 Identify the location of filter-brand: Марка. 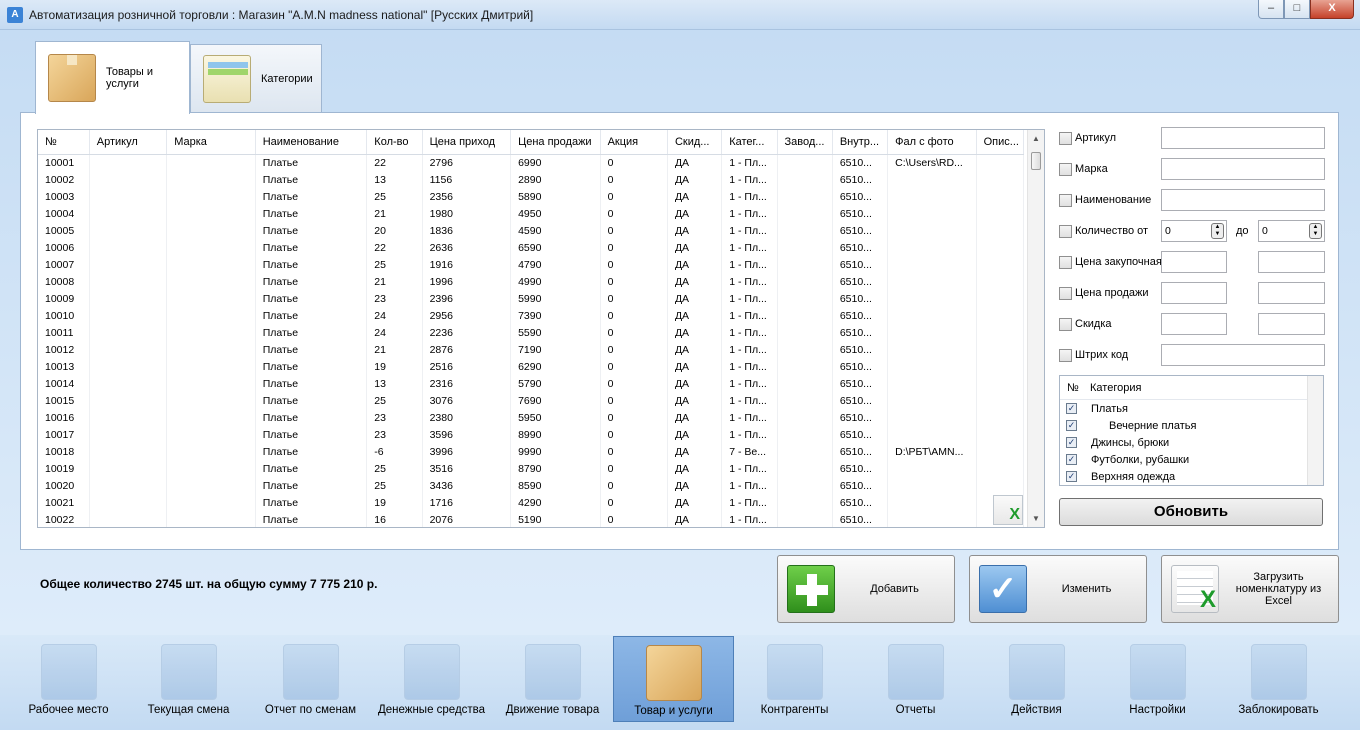
(1083, 169).